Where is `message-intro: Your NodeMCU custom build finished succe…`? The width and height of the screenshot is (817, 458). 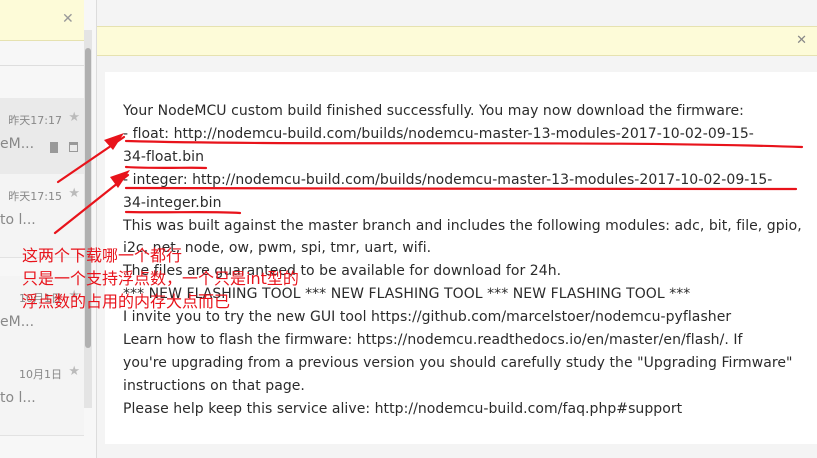
message-intro: Your NodeMCU custom build finished succe… is located at coordinates (433, 111).